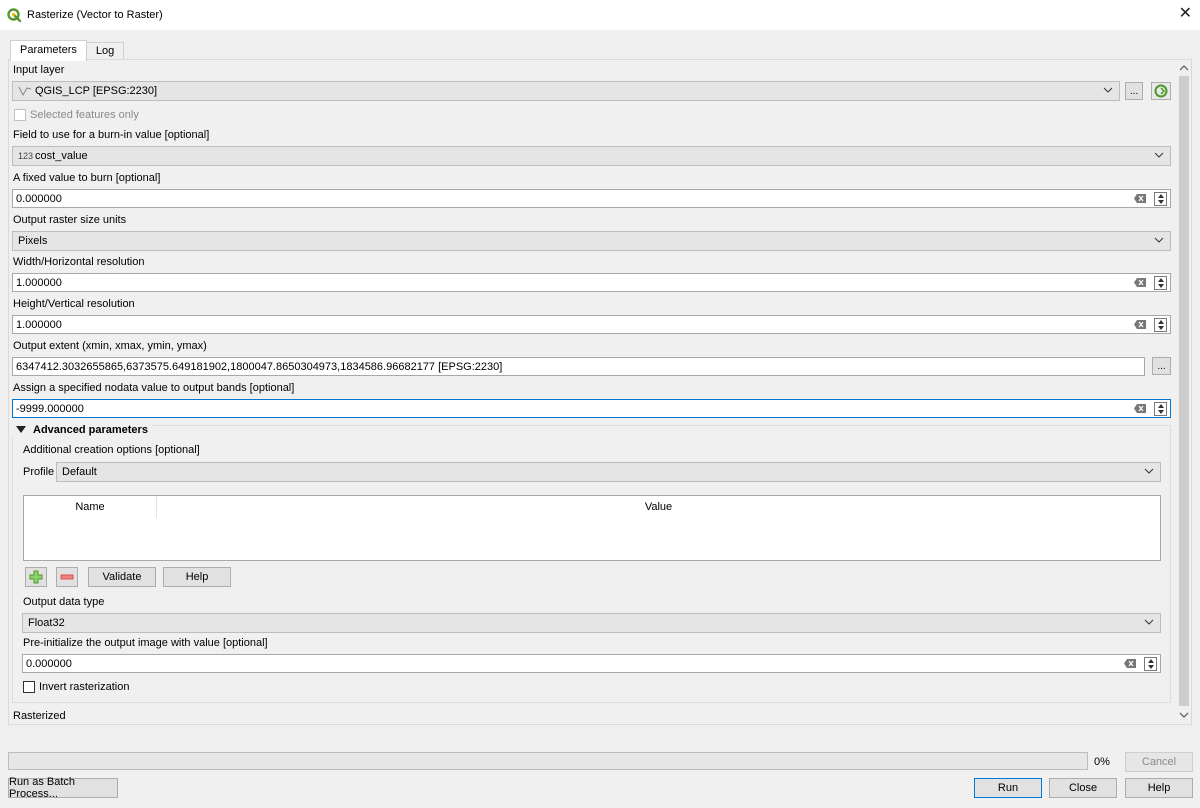  Describe the element at coordinates (197, 577) in the screenshot. I see `help-options-button: Help` at that location.